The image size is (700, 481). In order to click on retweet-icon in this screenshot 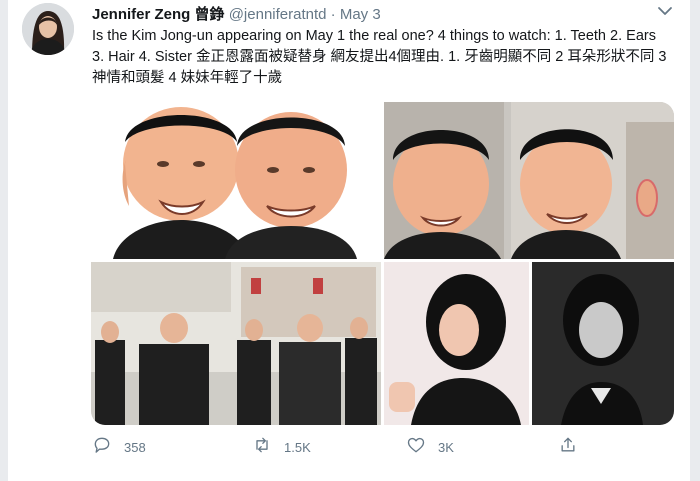, I will do `click(262, 447)`.